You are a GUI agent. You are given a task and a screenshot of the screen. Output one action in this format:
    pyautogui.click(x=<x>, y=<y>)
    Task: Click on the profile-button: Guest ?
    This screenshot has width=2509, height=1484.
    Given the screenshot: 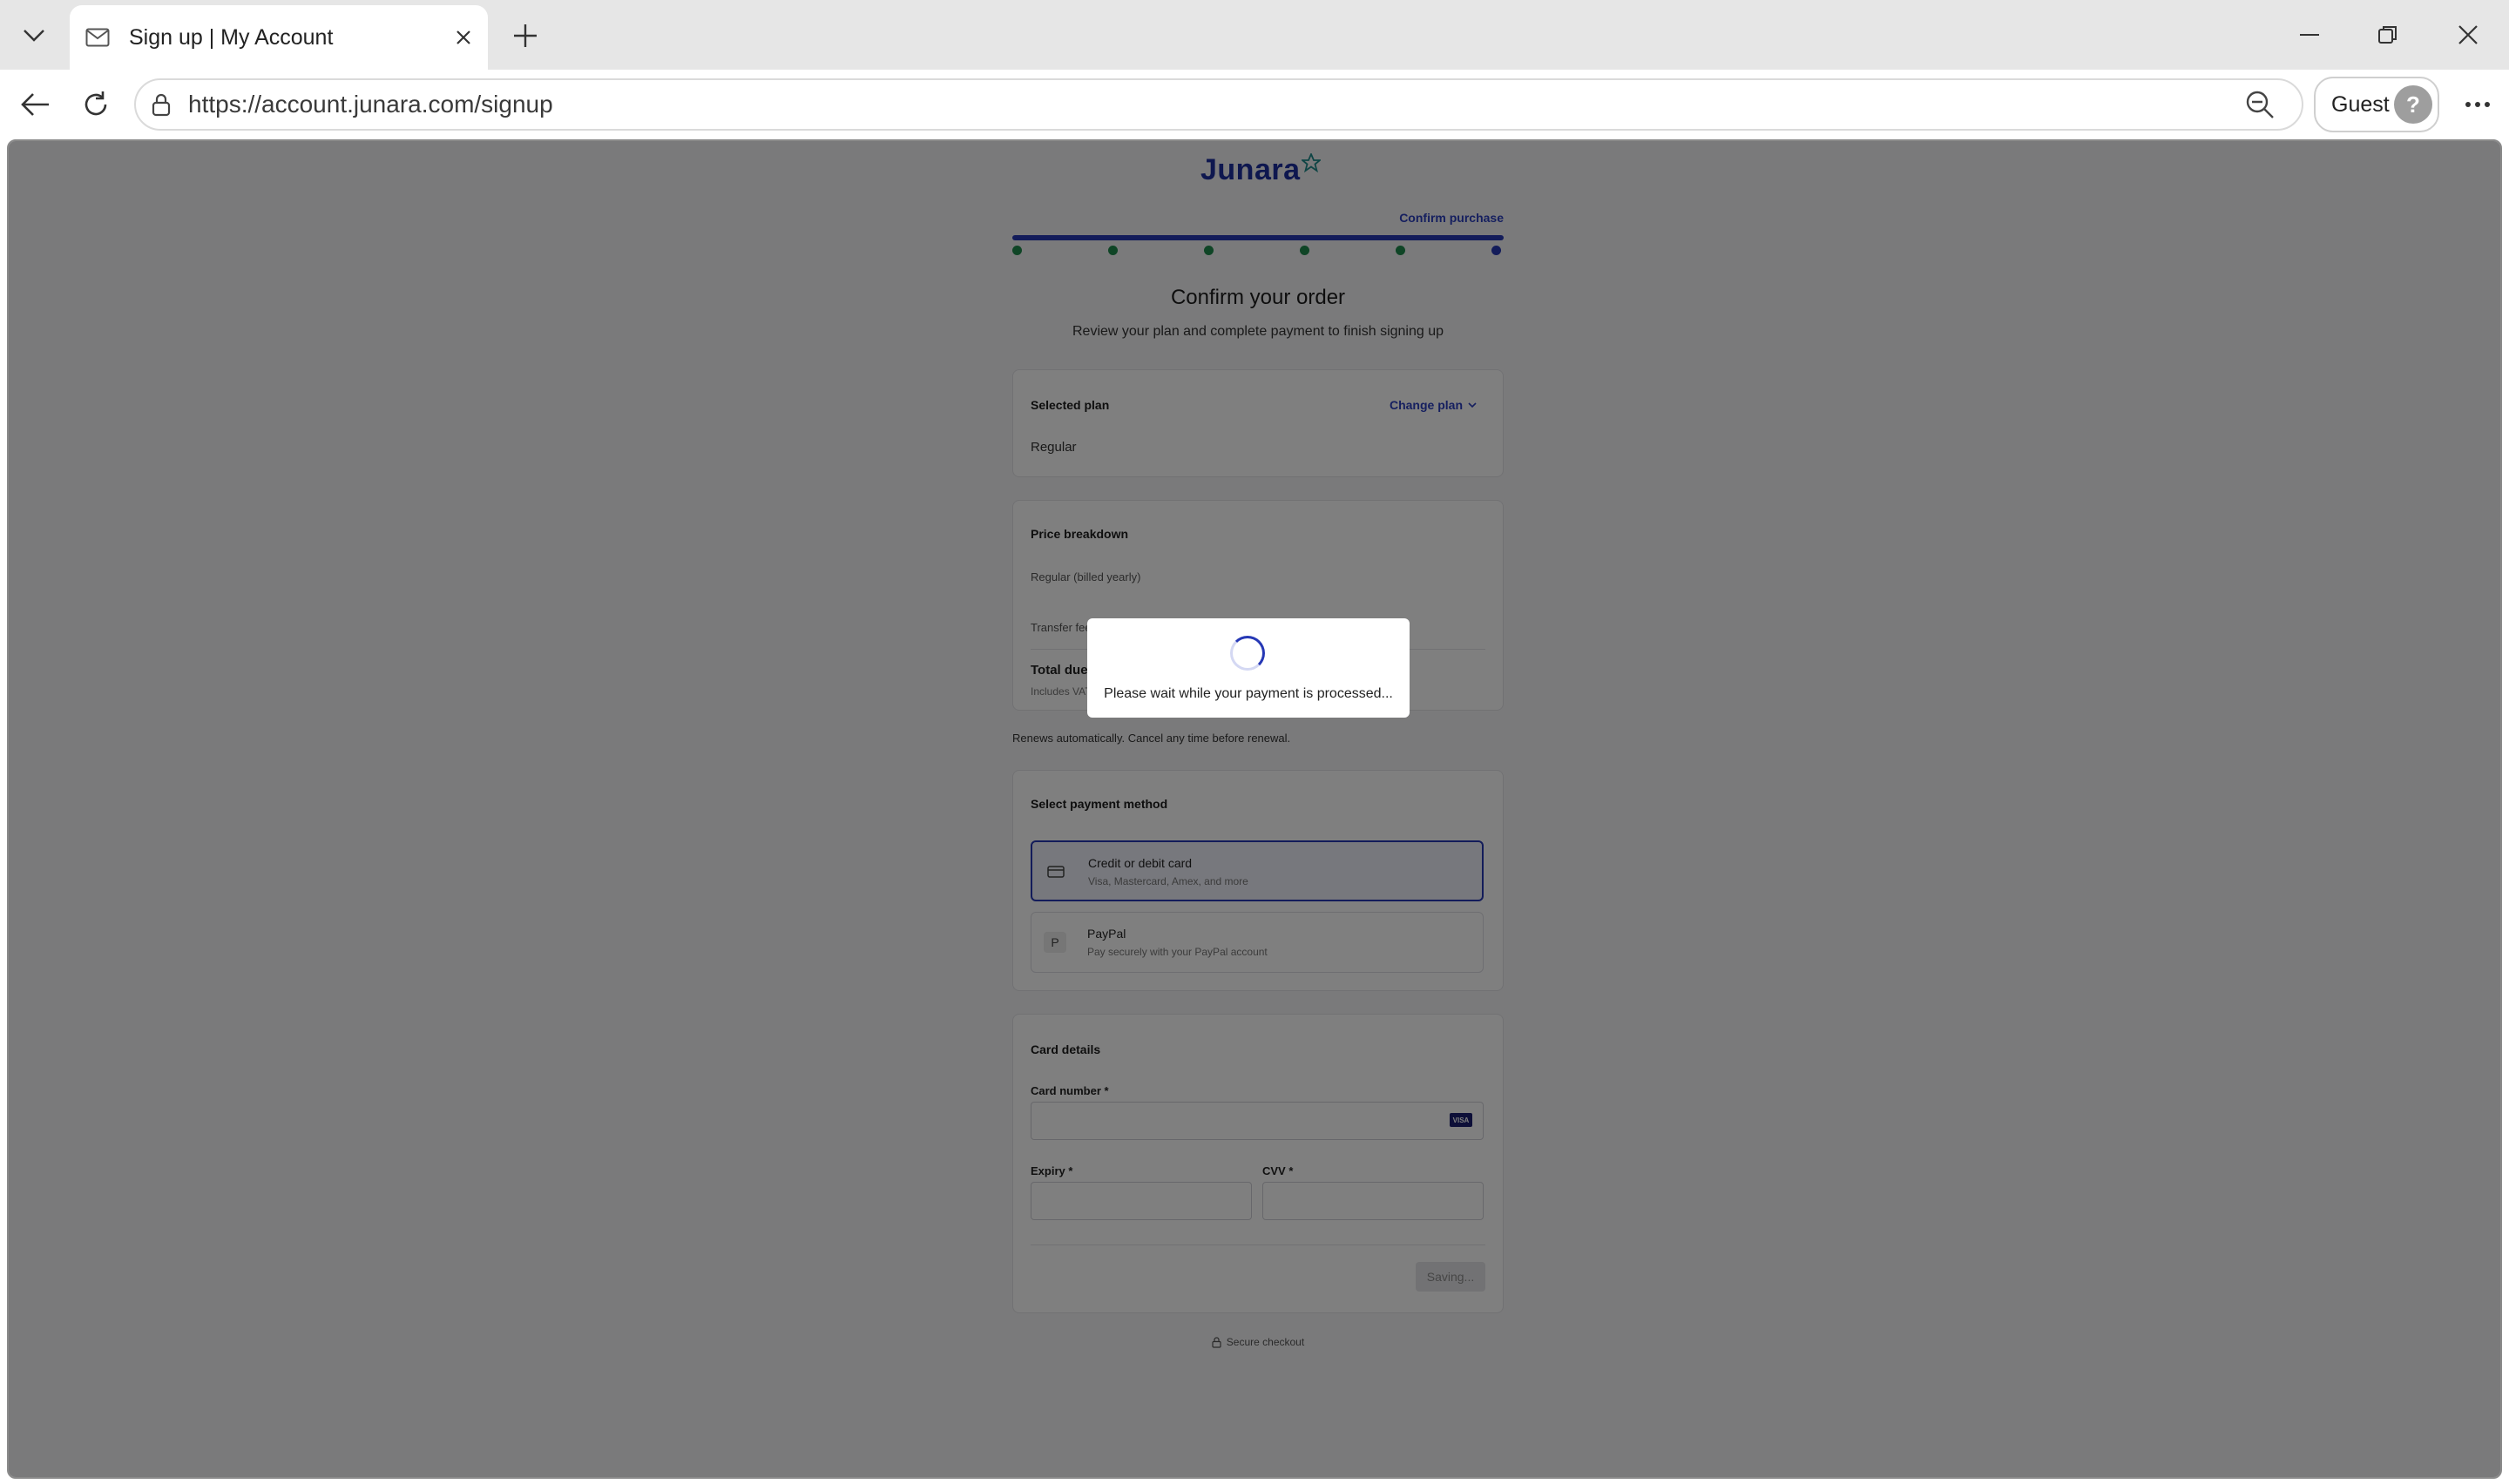 What is the action you would take?
    pyautogui.click(x=2376, y=104)
    